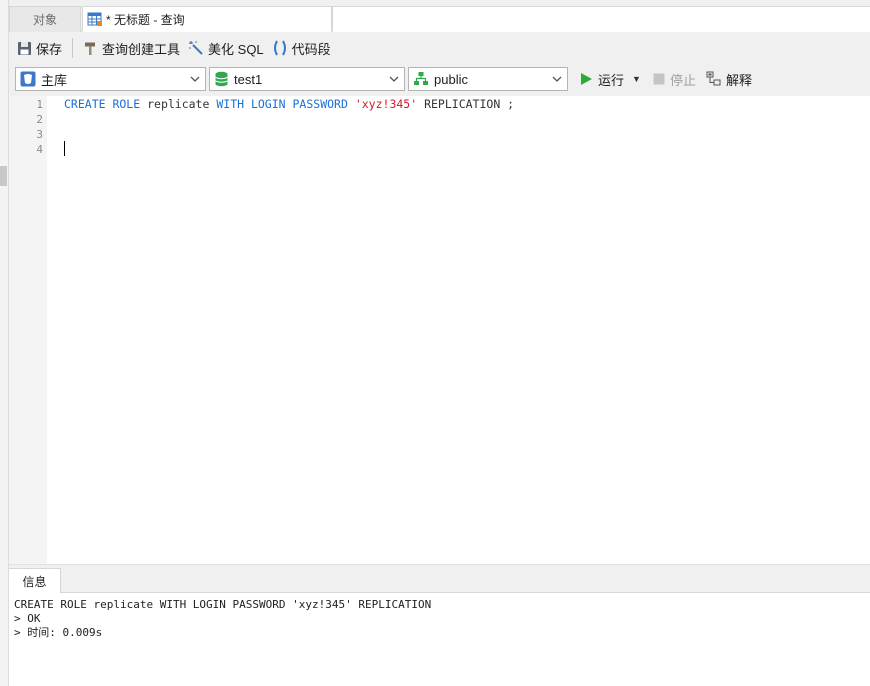 The height and width of the screenshot is (686, 870). I want to click on code-snippet-button: 代码段, so click(301, 48).